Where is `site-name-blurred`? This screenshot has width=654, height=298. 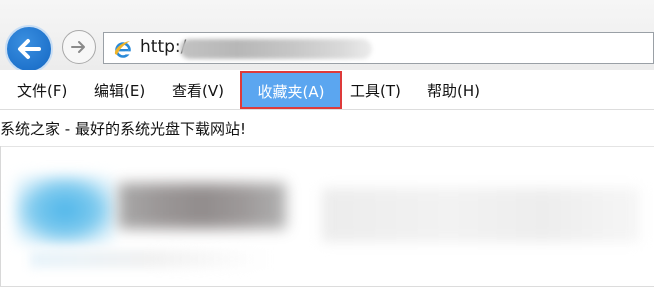 site-name-blurred is located at coordinates (202, 206).